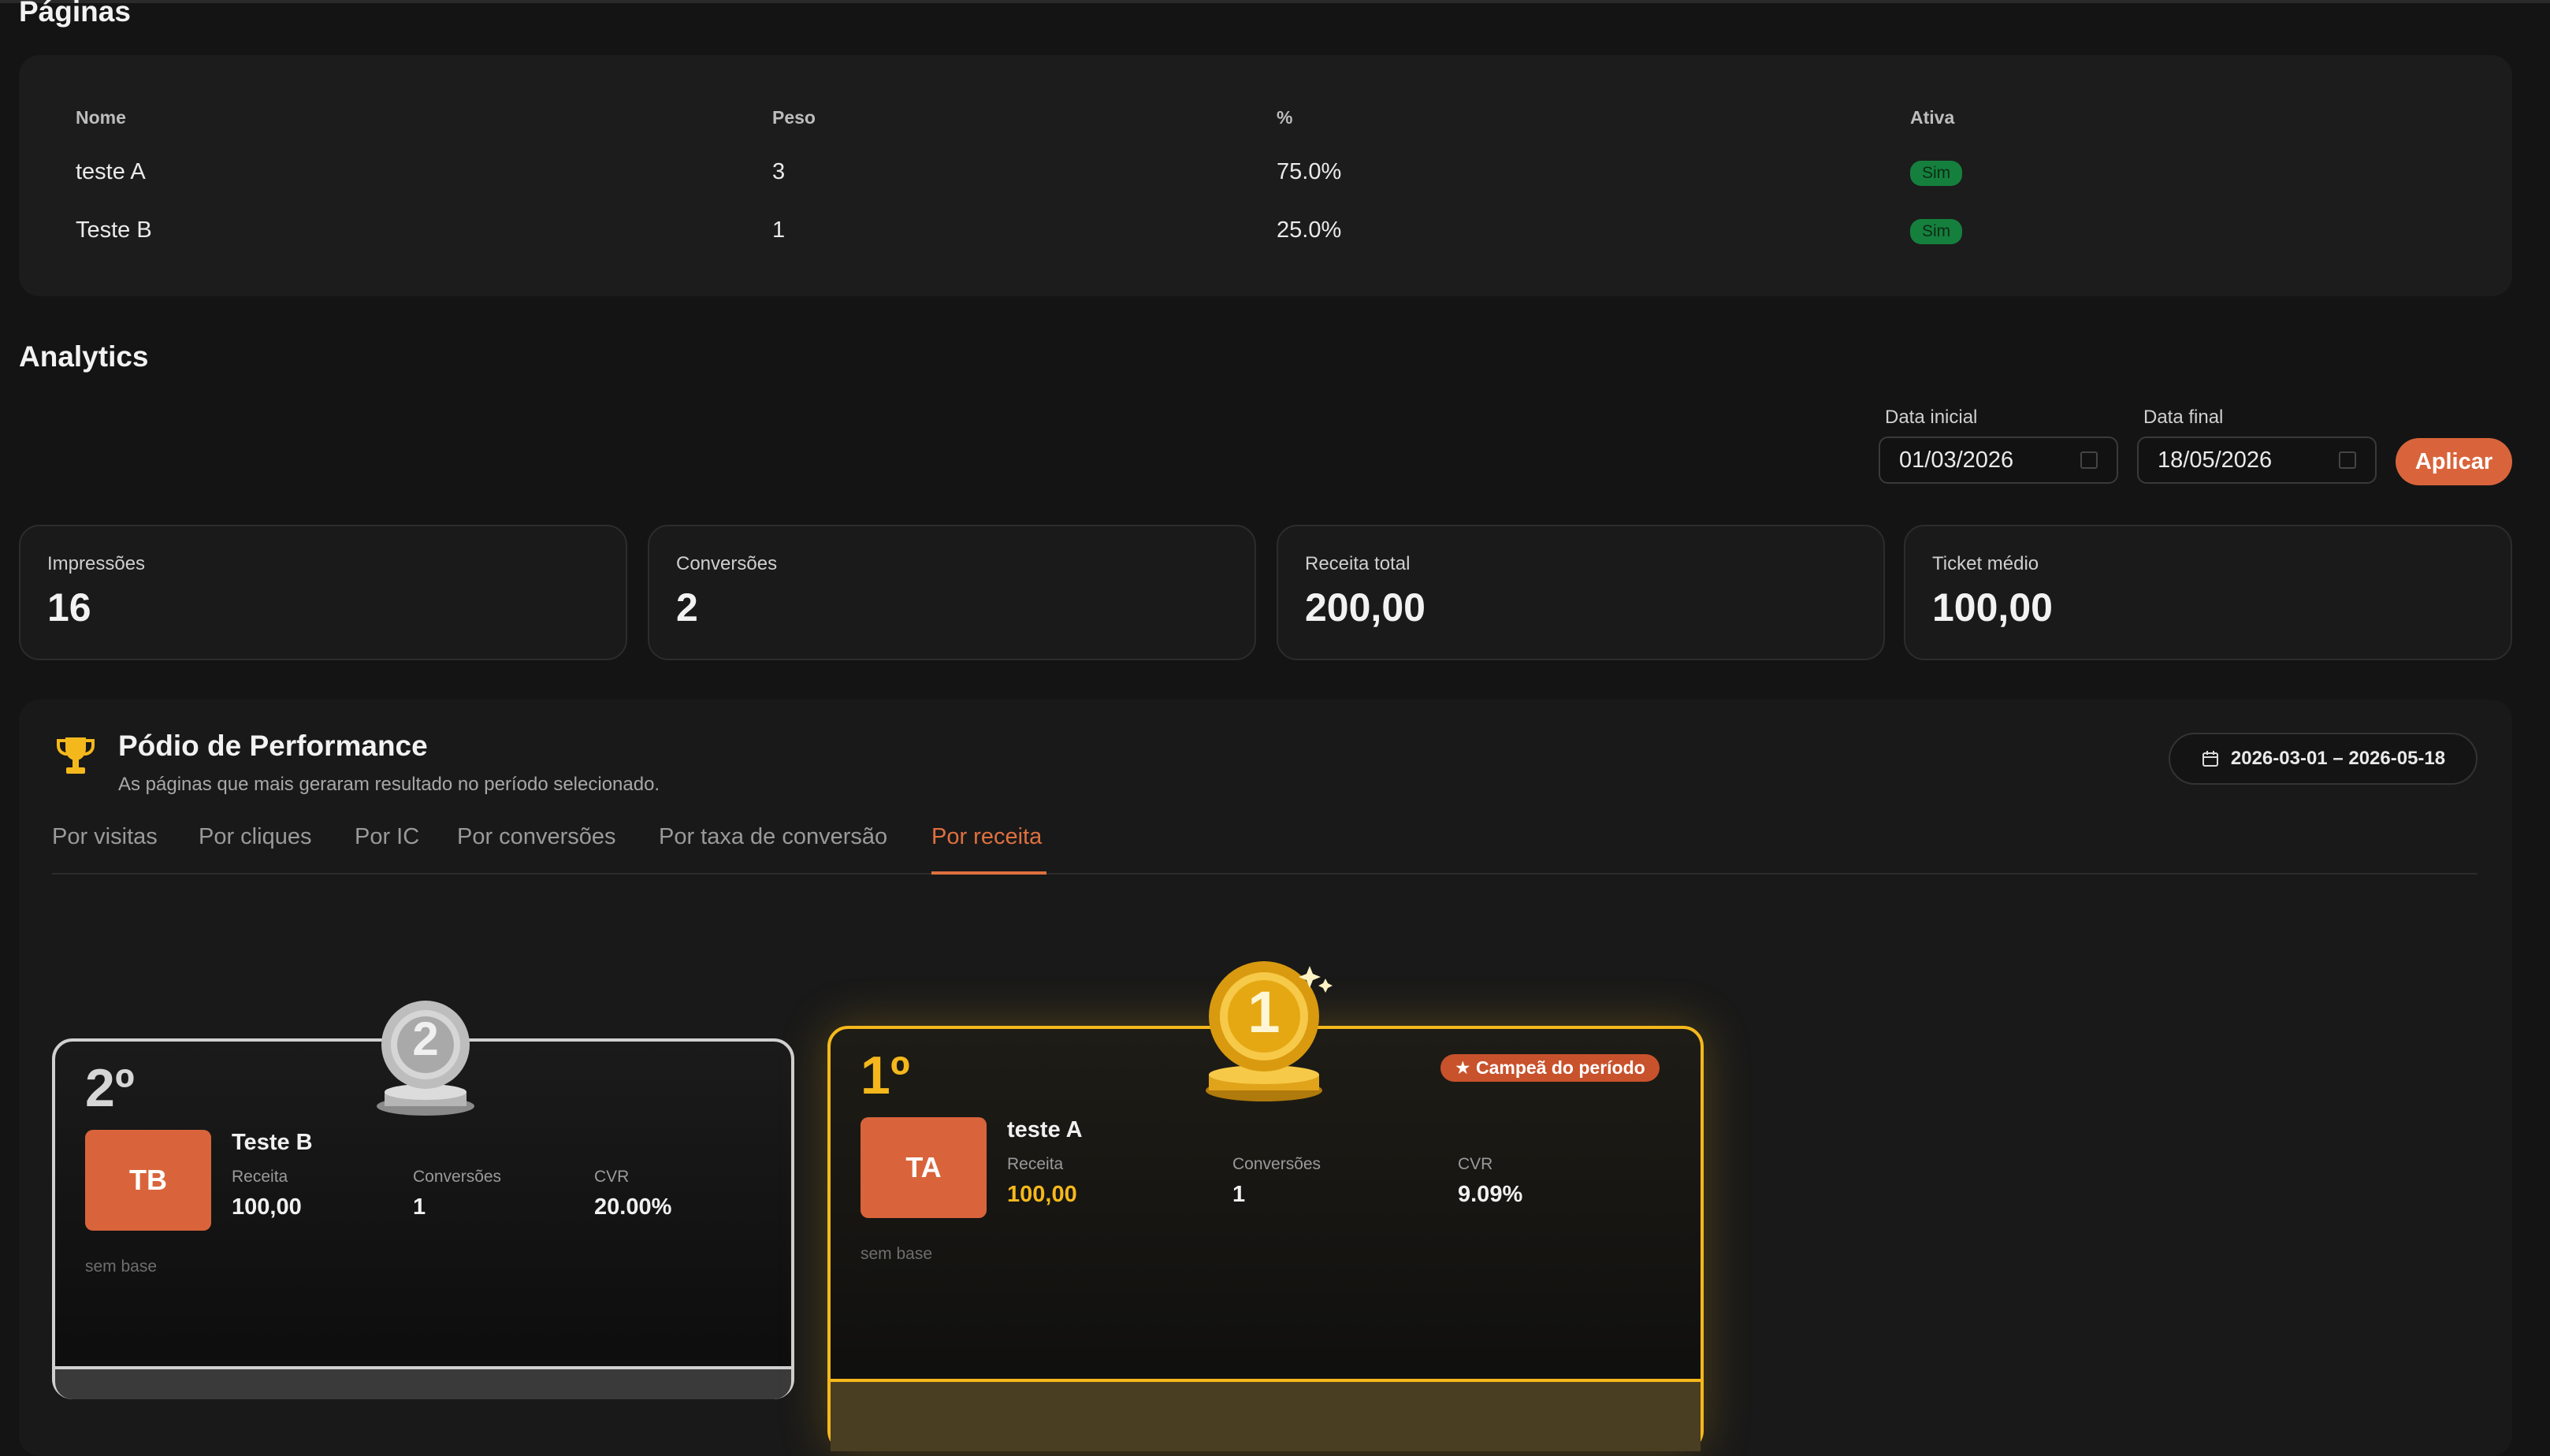  What do you see at coordinates (96, 563) in the screenshot?
I see `stat-label: Impressões` at bounding box center [96, 563].